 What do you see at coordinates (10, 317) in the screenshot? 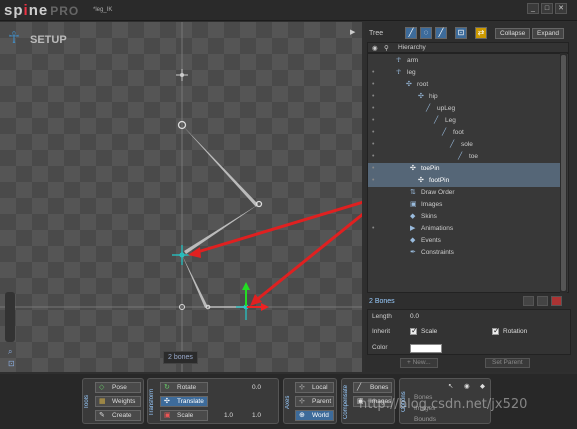
I see `zoom-slider` at bounding box center [10, 317].